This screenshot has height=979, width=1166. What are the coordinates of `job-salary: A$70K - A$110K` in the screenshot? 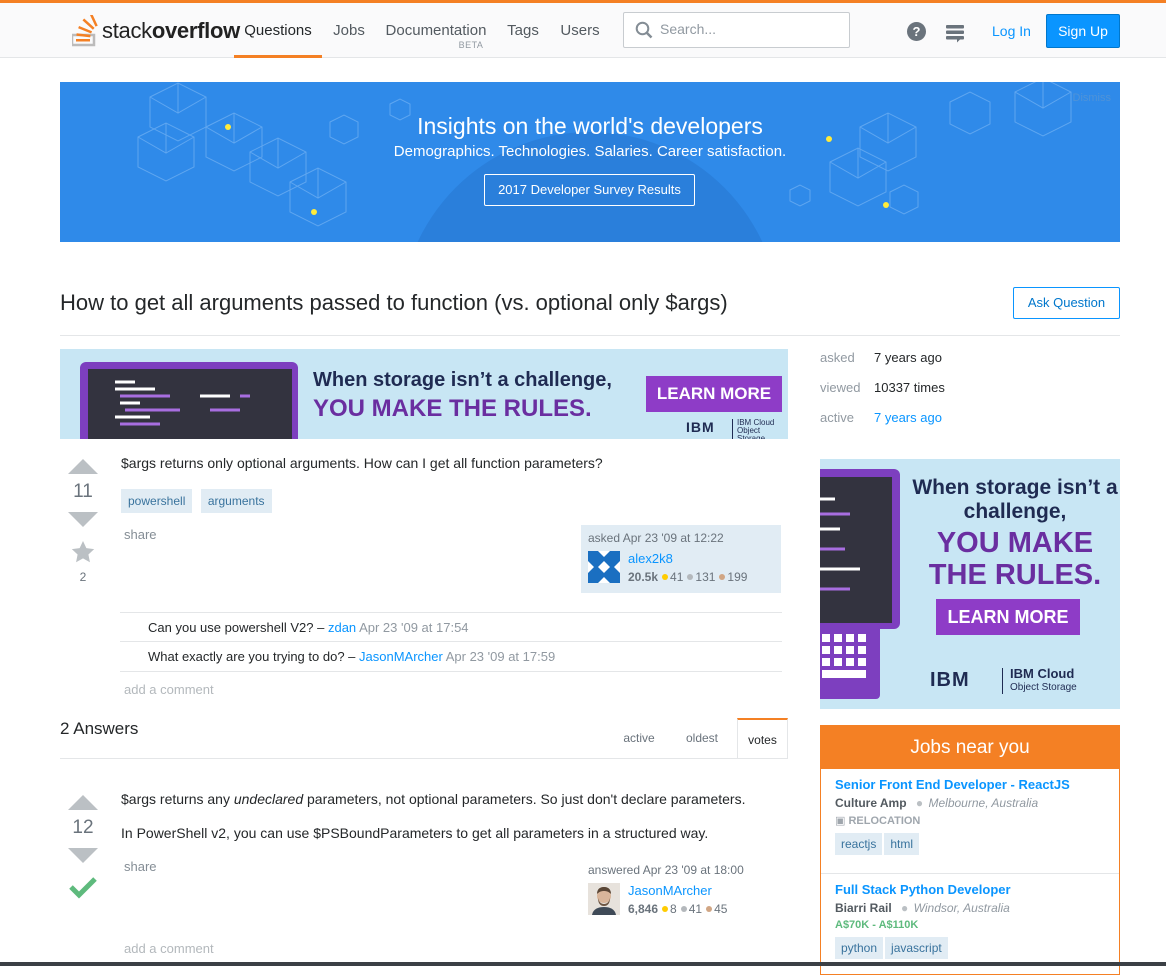 It's located at (877, 925).